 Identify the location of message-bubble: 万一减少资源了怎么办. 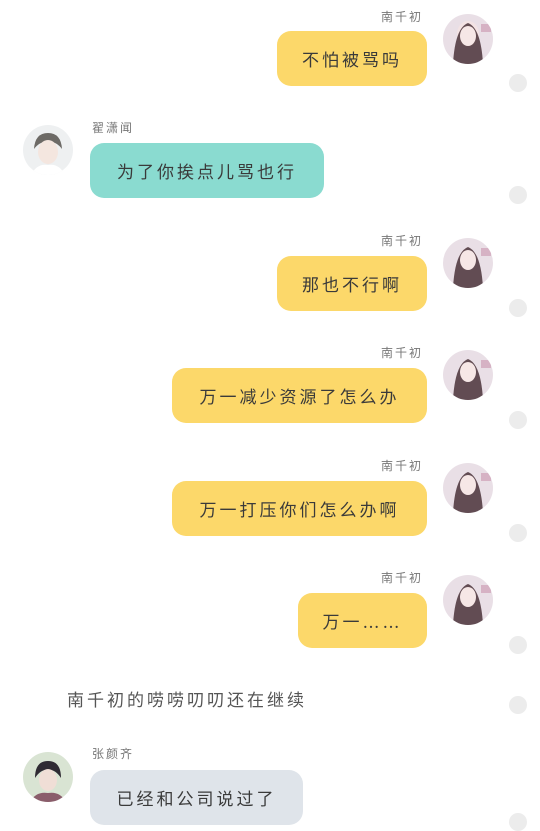
(299, 395).